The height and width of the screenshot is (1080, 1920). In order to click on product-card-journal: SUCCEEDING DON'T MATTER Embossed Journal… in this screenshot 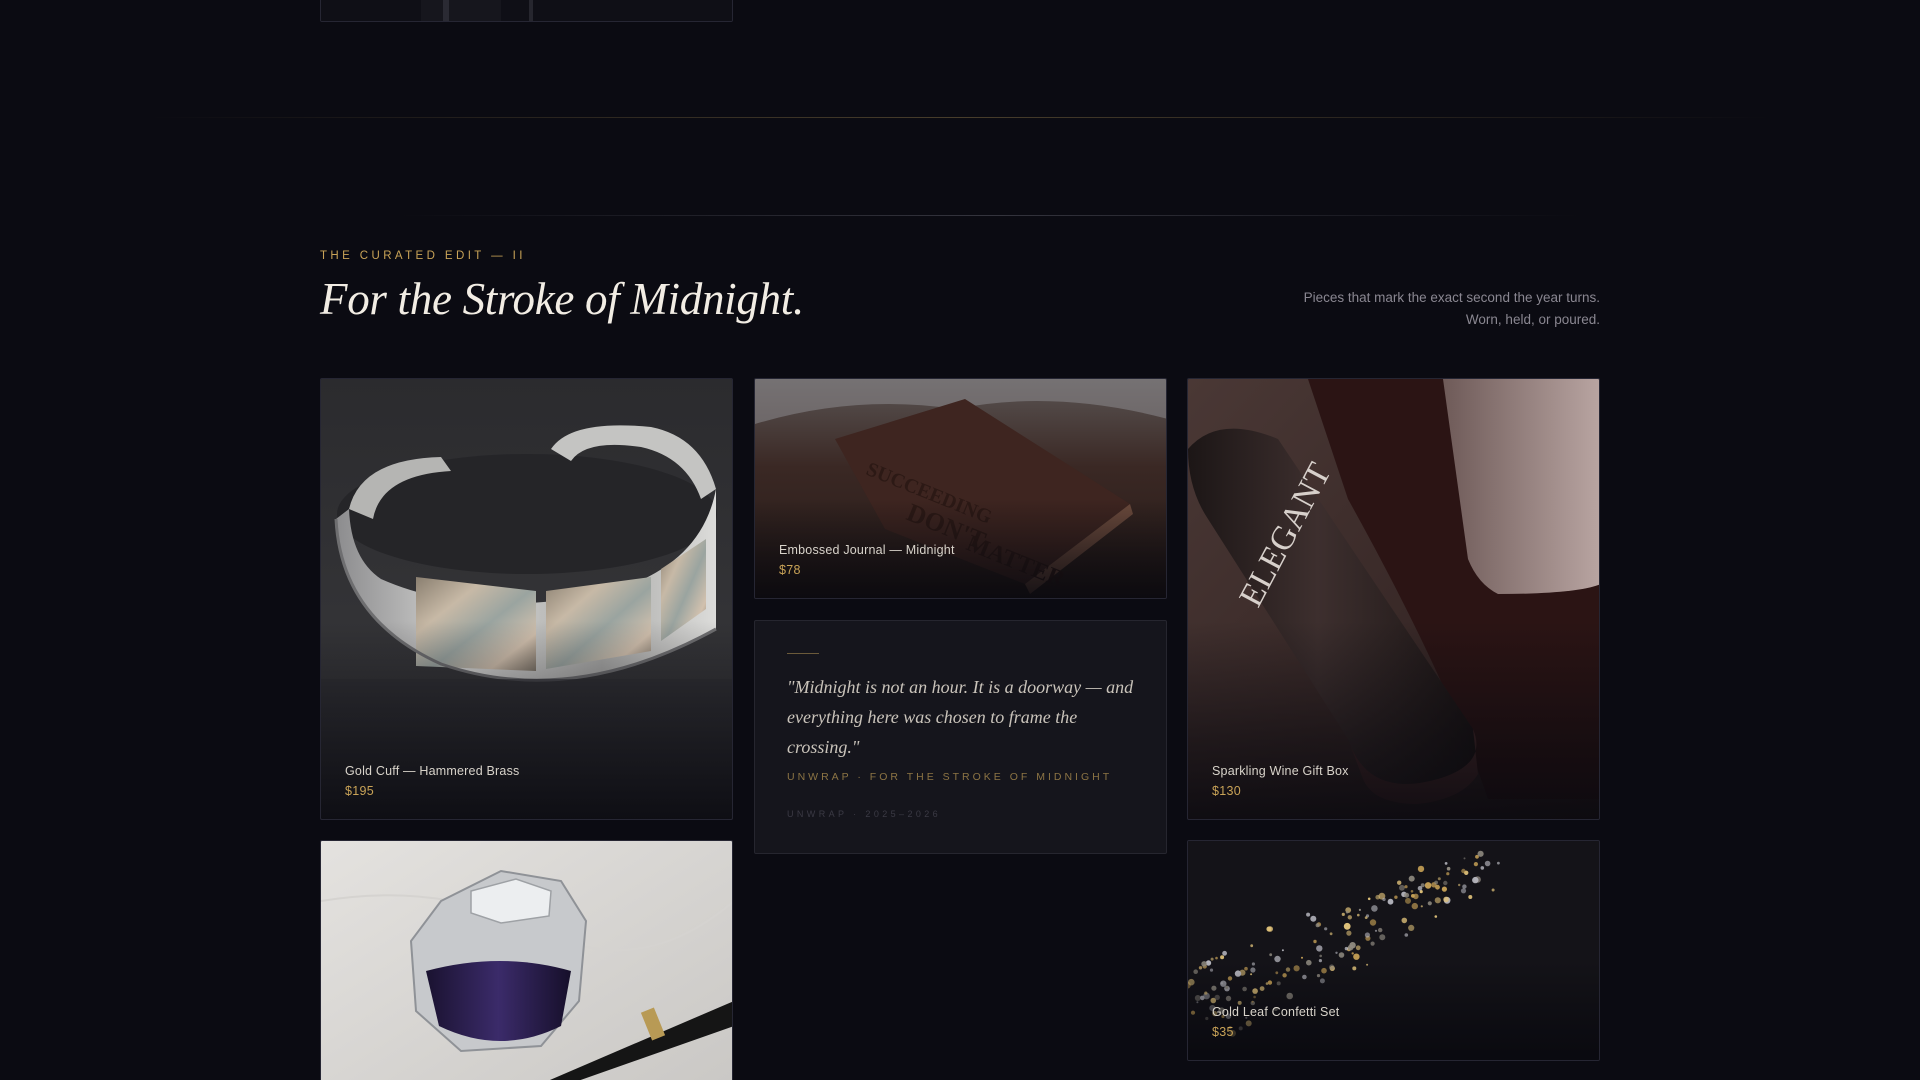, I will do `click(960, 488)`.